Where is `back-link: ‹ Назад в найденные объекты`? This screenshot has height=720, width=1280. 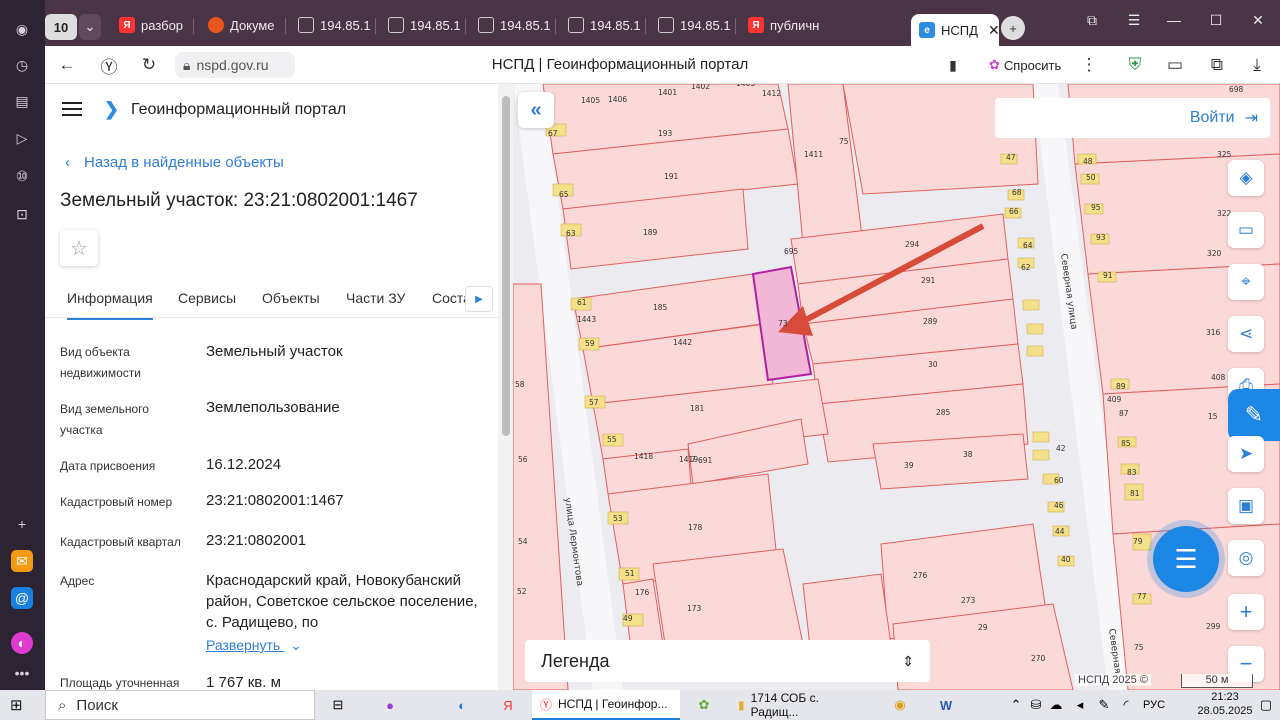
back-link: ‹ Назад в найденные объекты is located at coordinates (174, 162).